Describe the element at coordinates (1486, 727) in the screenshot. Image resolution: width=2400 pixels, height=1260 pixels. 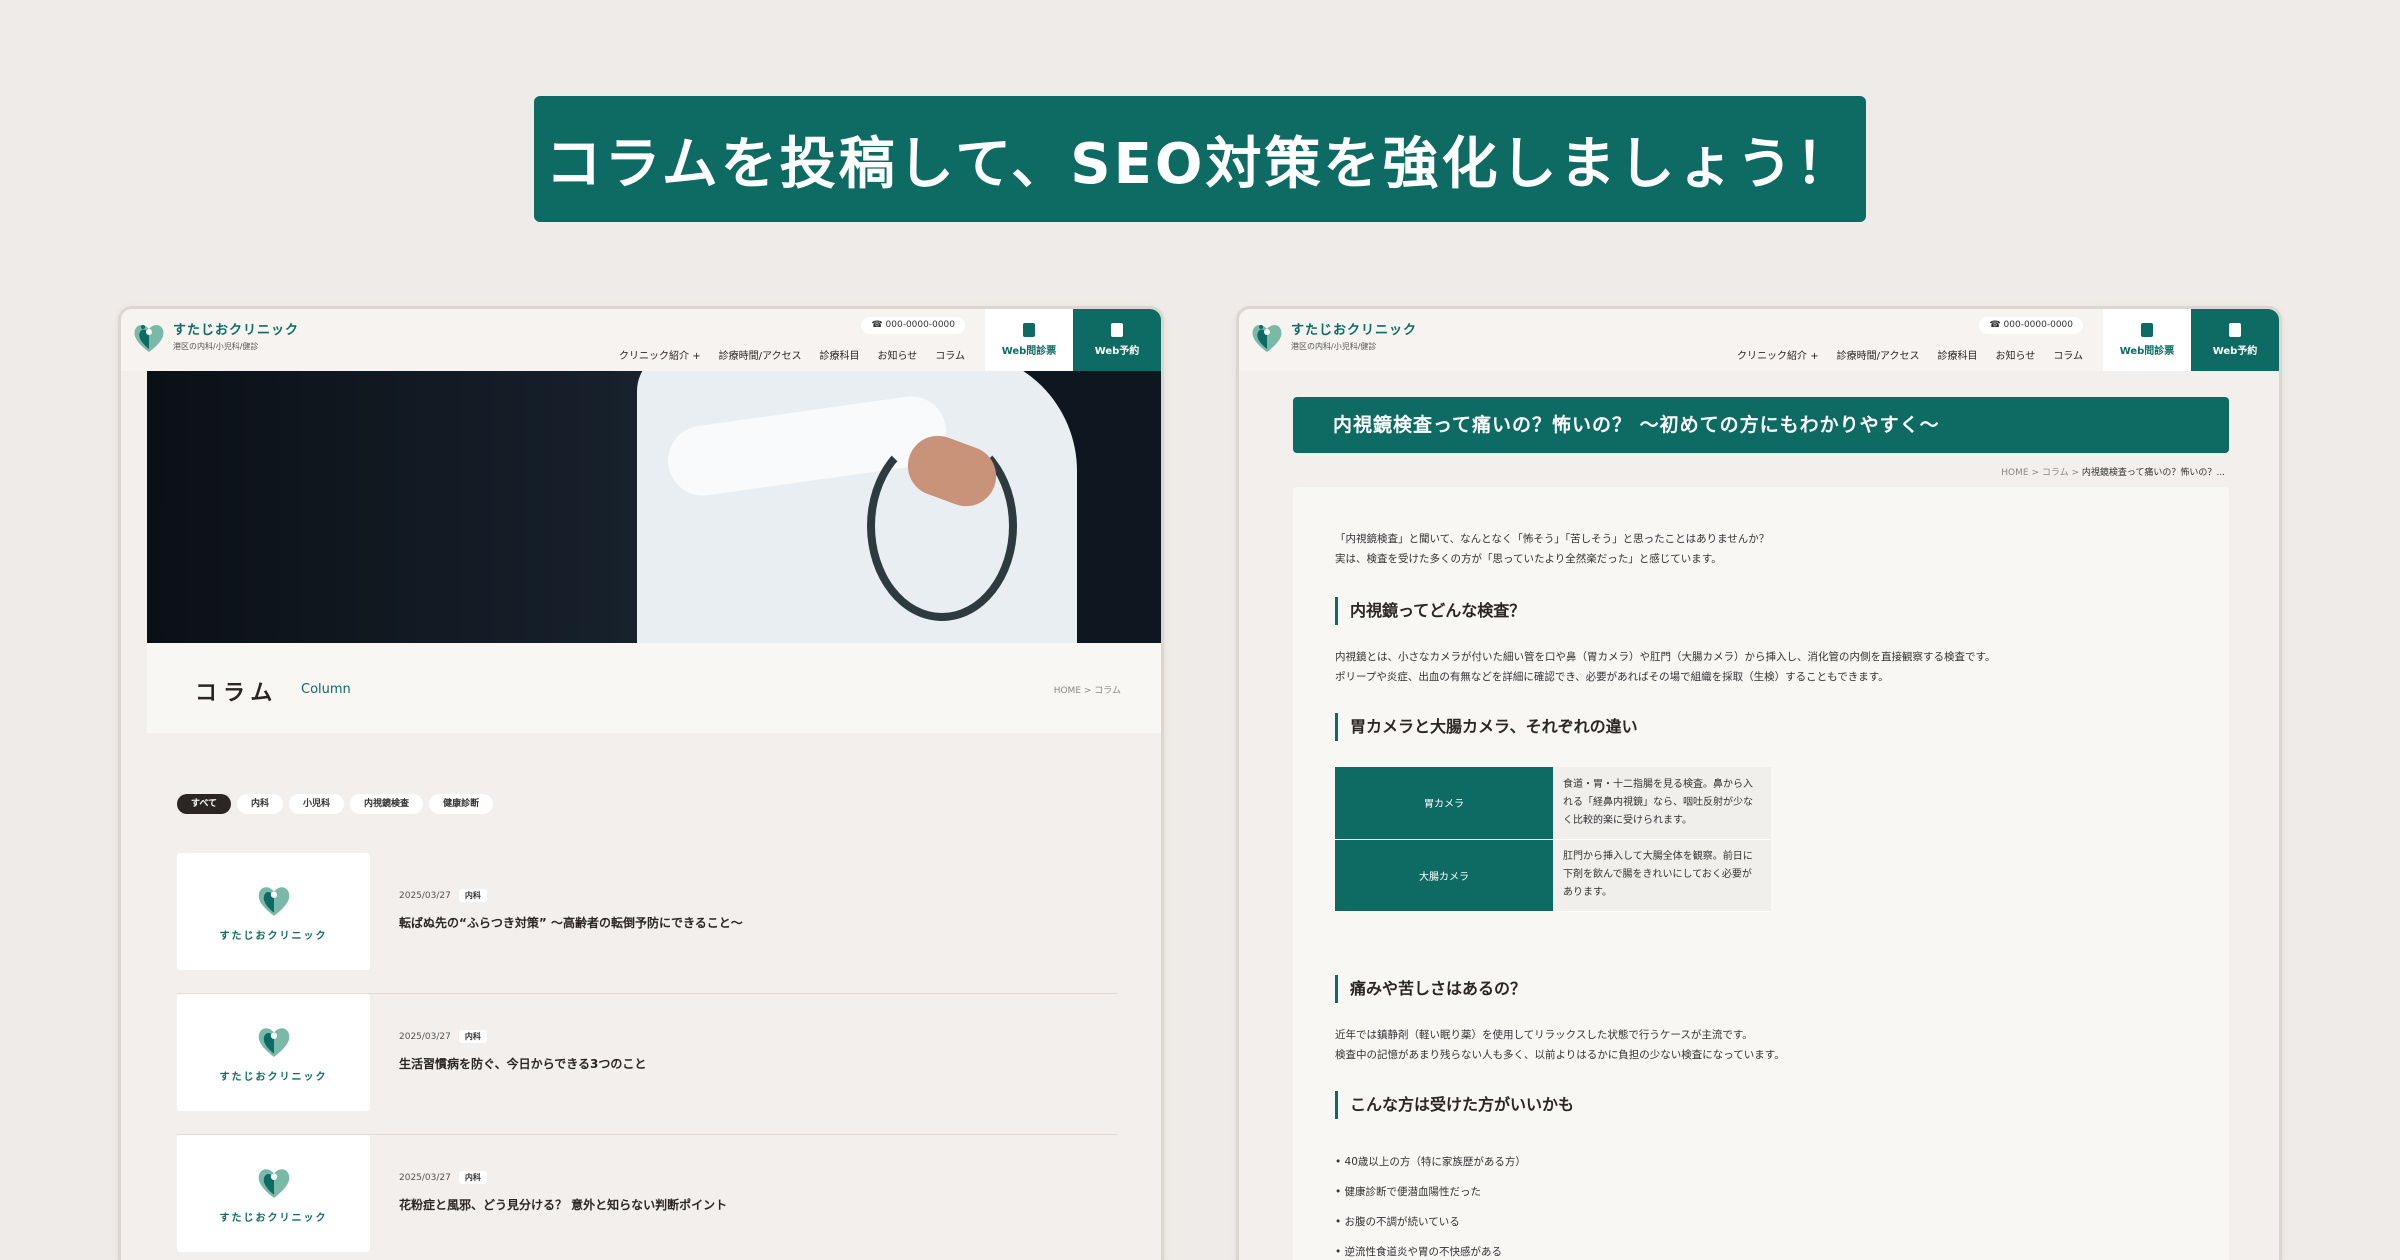
I see `section-heading: 胃カメラと大腸カメラ、それぞれの違い` at that location.